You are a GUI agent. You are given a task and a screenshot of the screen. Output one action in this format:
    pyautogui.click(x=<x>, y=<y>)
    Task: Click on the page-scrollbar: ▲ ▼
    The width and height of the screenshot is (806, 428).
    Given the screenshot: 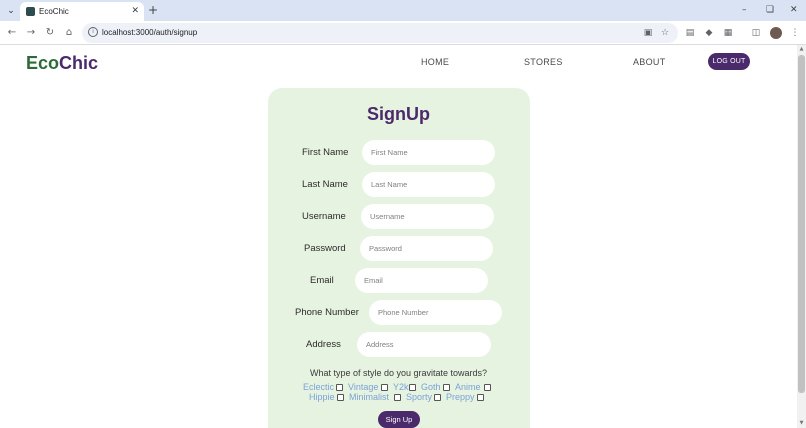 What is the action you would take?
    pyautogui.click(x=801, y=236)
    